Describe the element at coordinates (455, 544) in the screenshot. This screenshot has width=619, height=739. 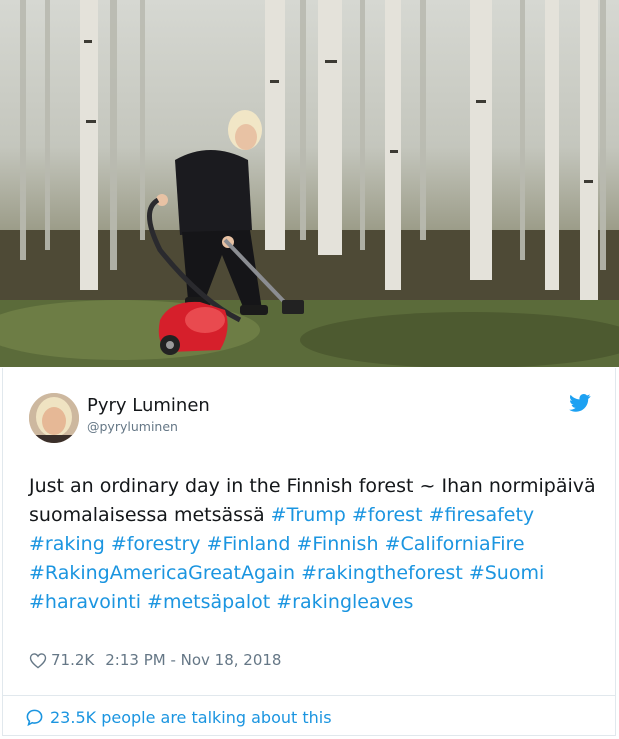
I see `hashtag-link: #CaliforniaFire` at that location.